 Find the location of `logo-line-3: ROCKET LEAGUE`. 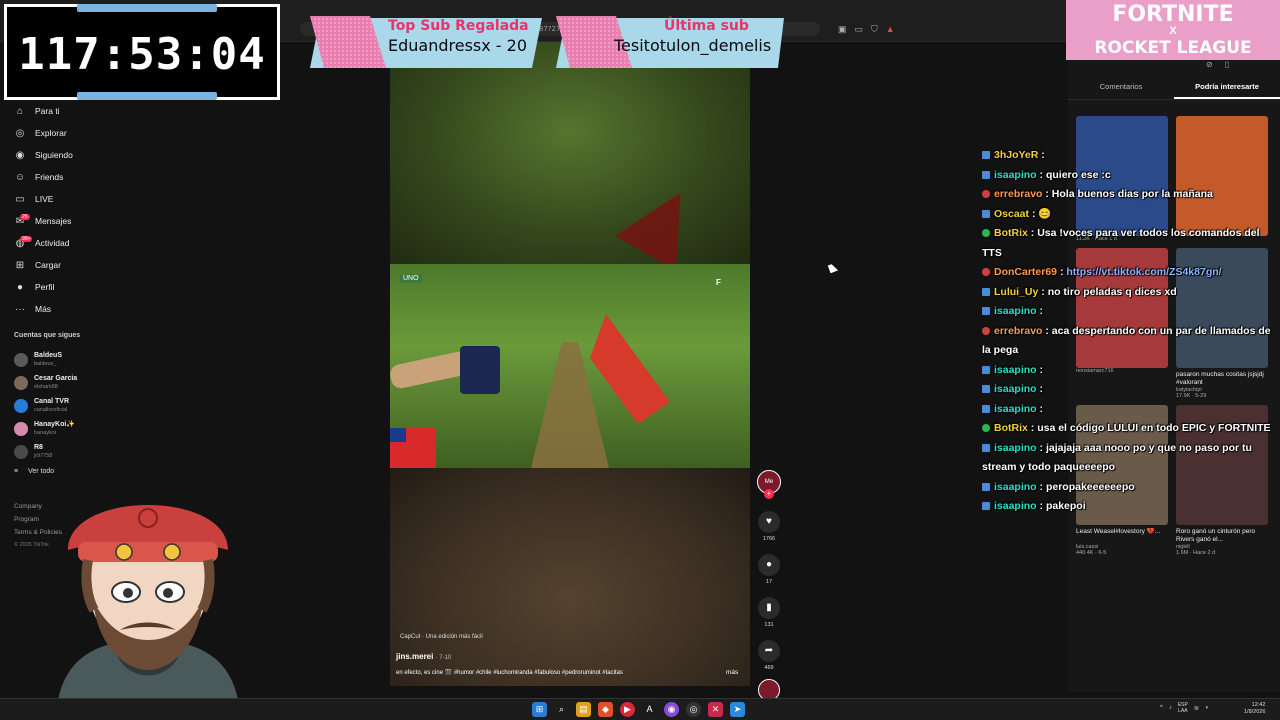

logo-line-3: ROCKET LEAGUE is located at coordinates (1173, 48).